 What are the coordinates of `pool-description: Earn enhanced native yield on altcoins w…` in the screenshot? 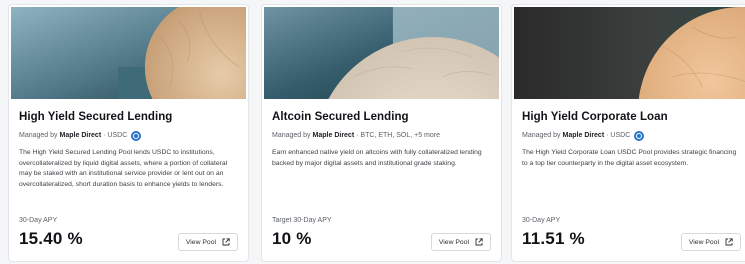 It's located at (377, 158).